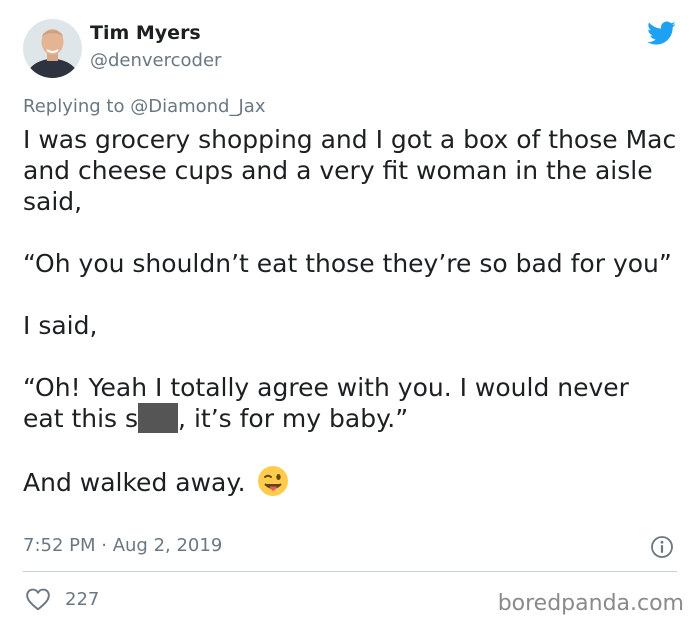  Describe the element at coordinates (590, 603) in the screenshot. I see `watermark: boredpanda.com` at that location.